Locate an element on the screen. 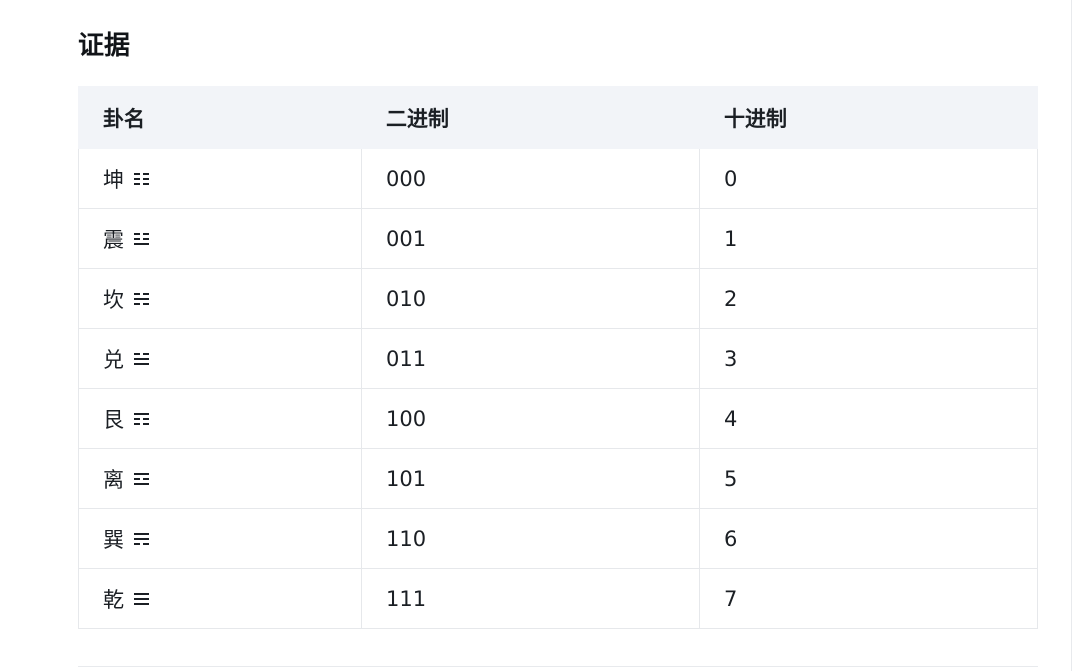 This screenshot has width=1080, height=671. binary-cell: 001 is located at coordinates (530, 238).